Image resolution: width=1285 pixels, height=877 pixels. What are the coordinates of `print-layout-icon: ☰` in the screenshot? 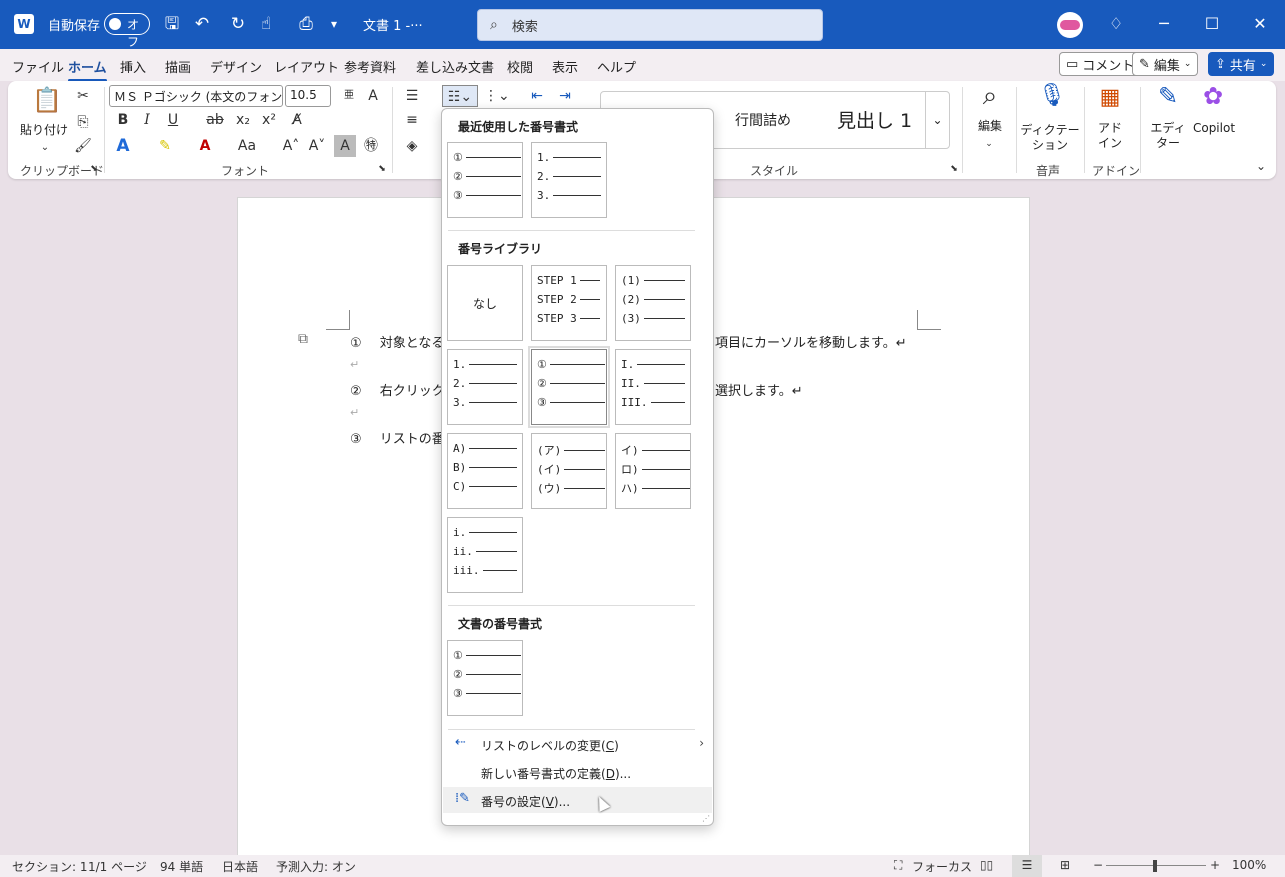 It's located at (1027, 866).